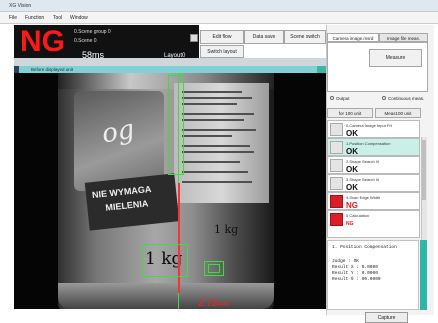  I want to click on menu-function: Function, so click(34, 18).